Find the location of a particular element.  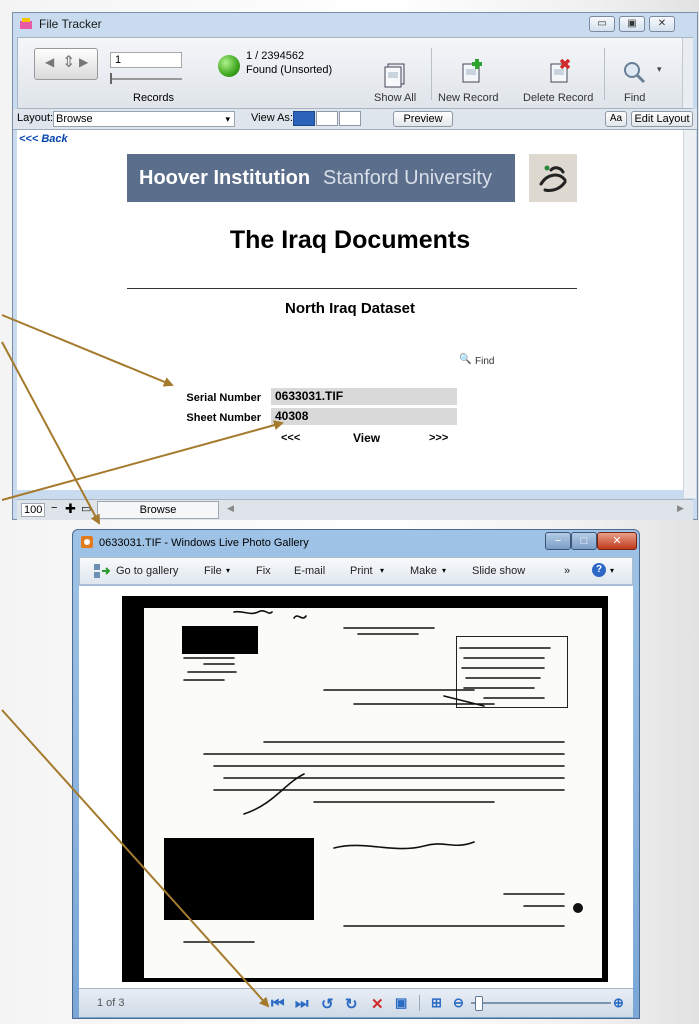

arrow-to-view-link is located at coordinates (142, 460).